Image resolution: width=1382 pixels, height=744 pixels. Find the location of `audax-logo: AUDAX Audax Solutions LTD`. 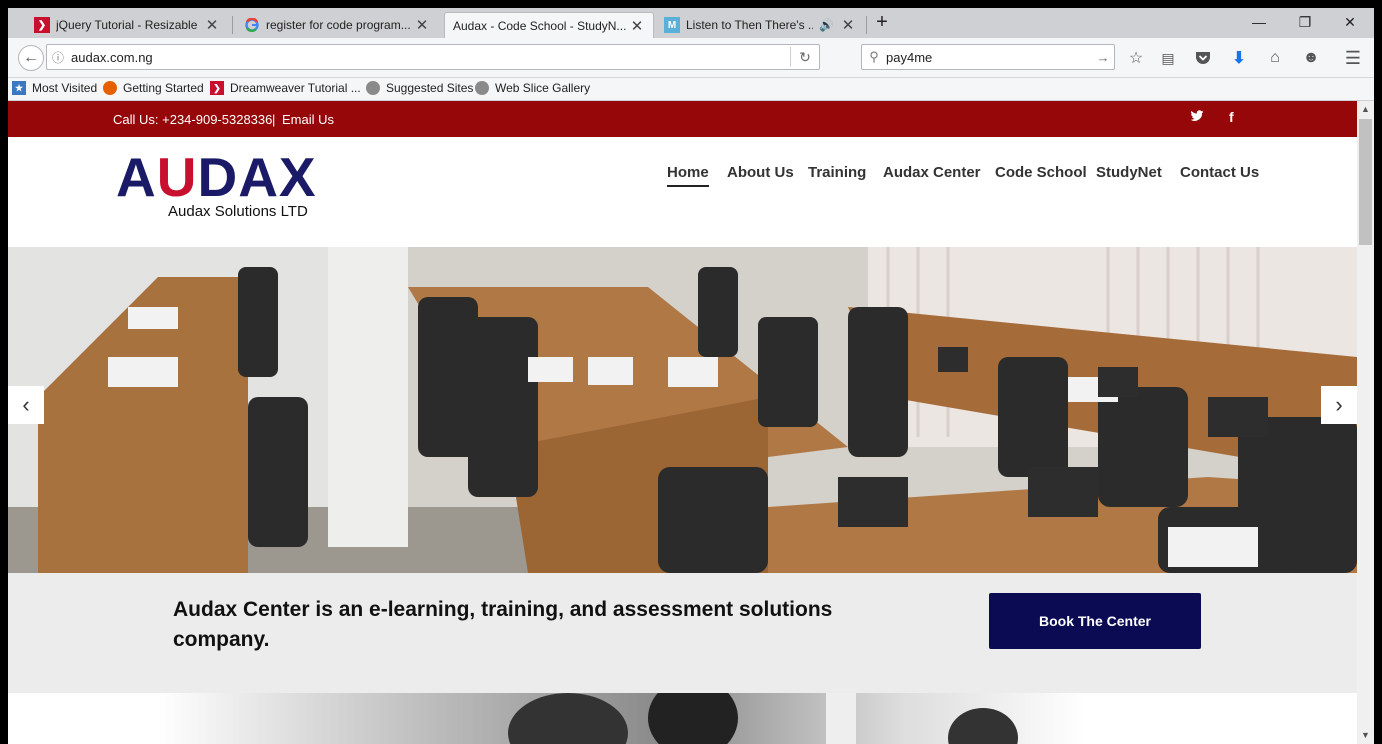

audax-logo: AUDAX Audax Solutions LTD is located at coordinates (246, 184).